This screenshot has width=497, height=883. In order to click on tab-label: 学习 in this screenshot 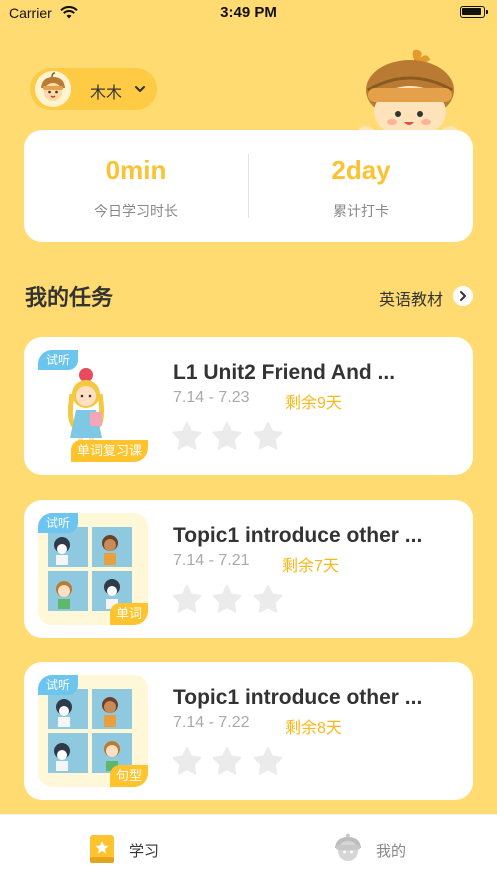, I will do `click(144, 851)`.